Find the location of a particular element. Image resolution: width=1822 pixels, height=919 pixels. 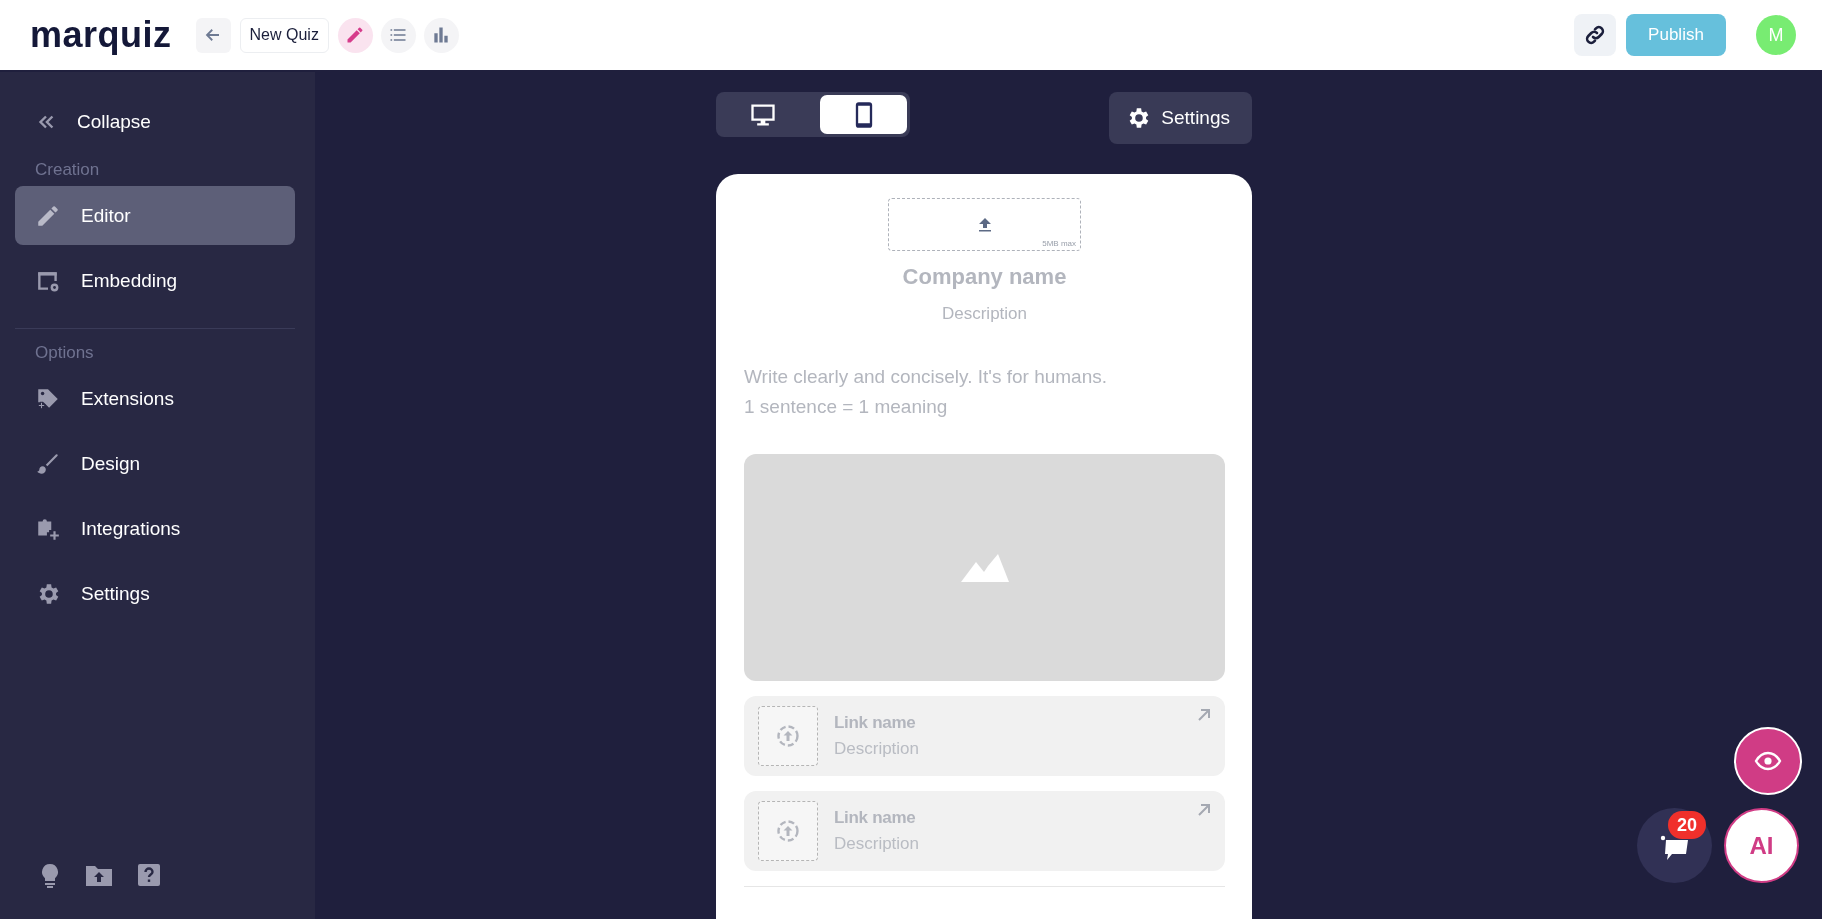

collapse-button: Collapse is located at coordinates (155, 122).